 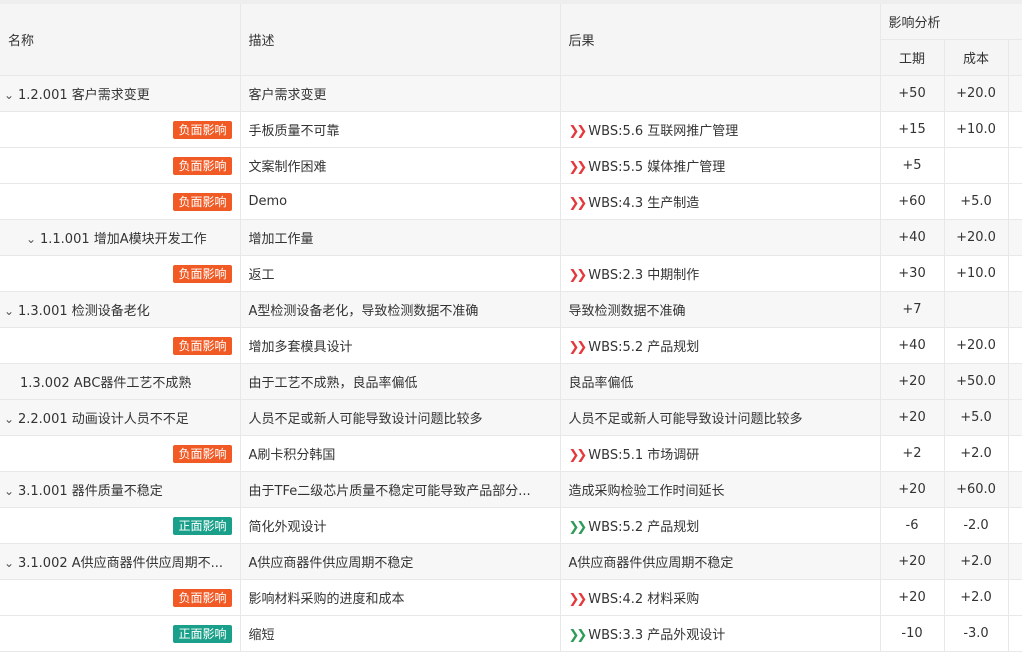 What do you see at coordinates (976, 129) in the screenshot?
I see `cell-cost: +10.0` at bounding box center [976, 129].